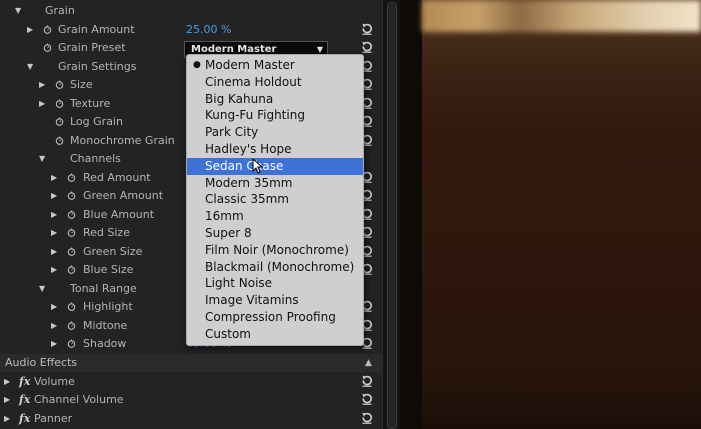 Image resolution: width=701 pixels, height=429 pixels. I want to click on effect-label: Blue Size, so click(108, 269).